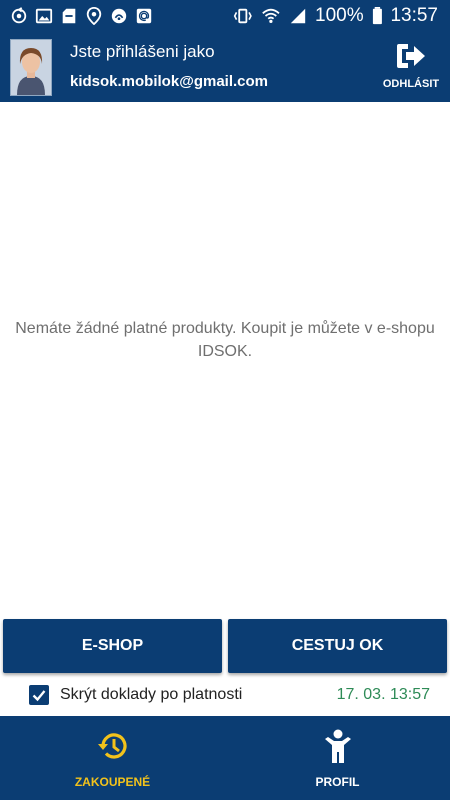 The image size is (450, 800). Describe the element at coordinates (411, 56) in the screenshot. I see `logout-icon` at that location.